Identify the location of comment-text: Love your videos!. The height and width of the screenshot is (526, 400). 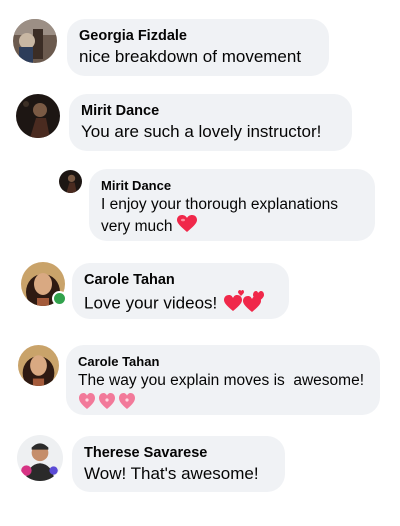
(151, 303).